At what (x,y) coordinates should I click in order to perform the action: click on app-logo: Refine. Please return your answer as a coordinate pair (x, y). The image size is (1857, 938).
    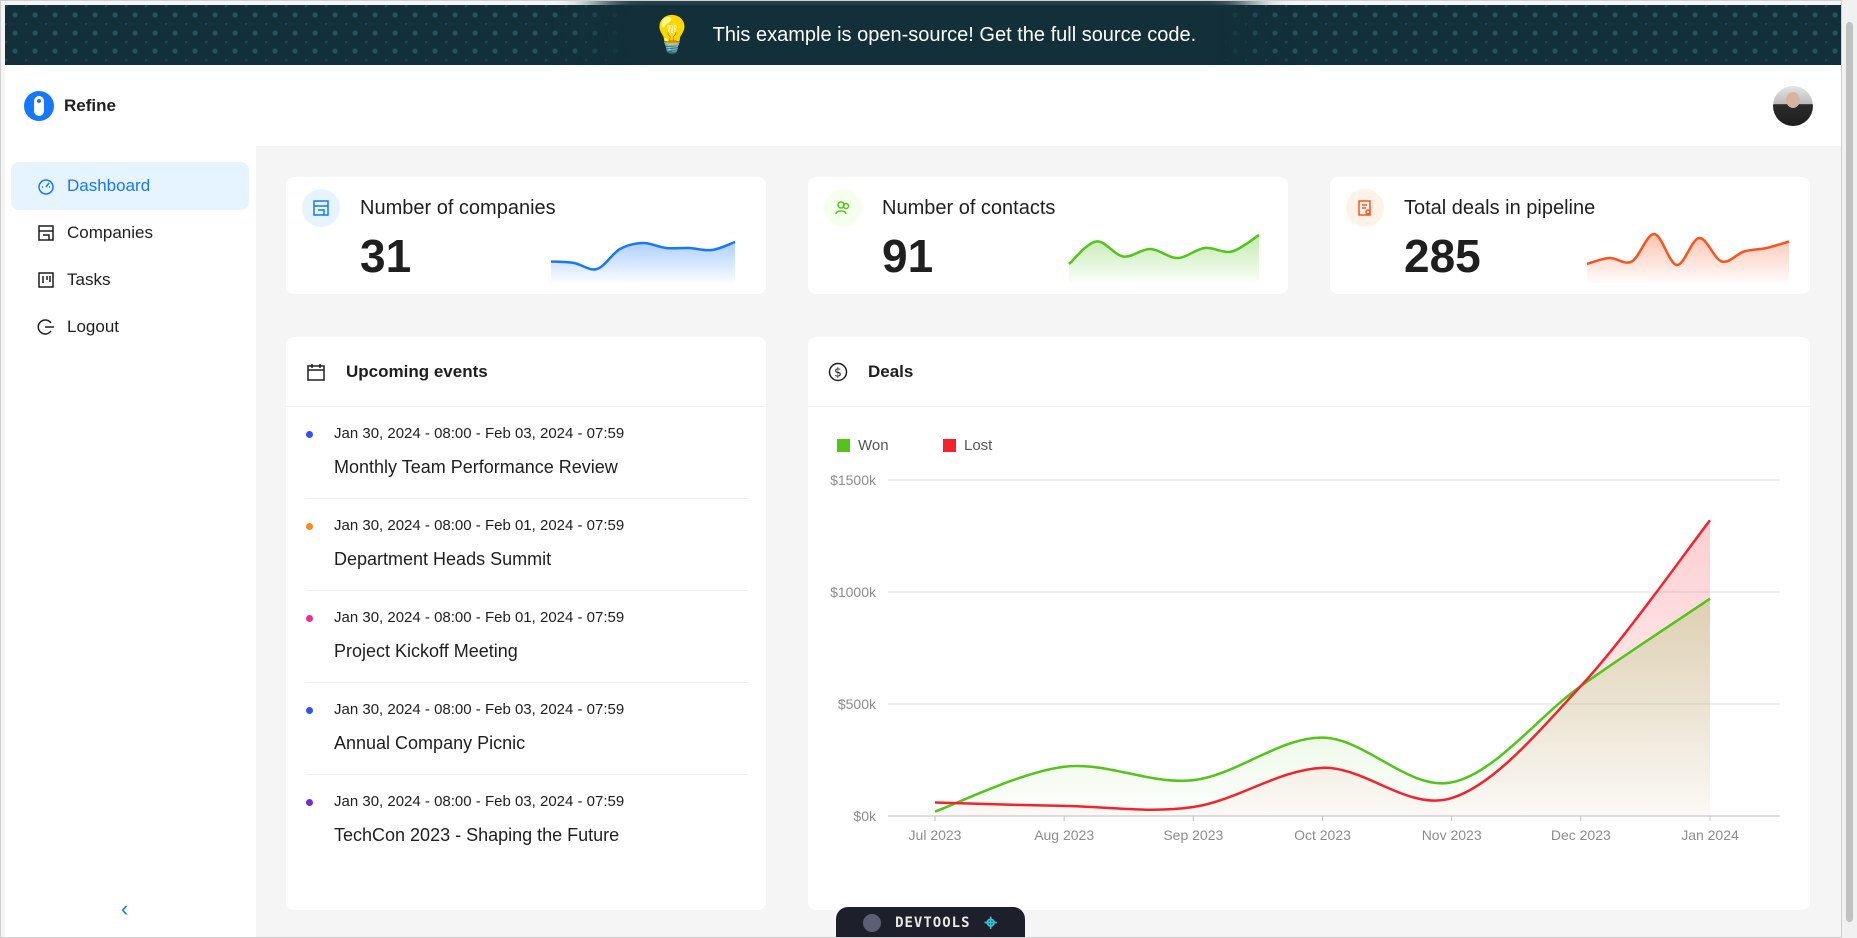
    Looking at the image, I should click on (70, 106).